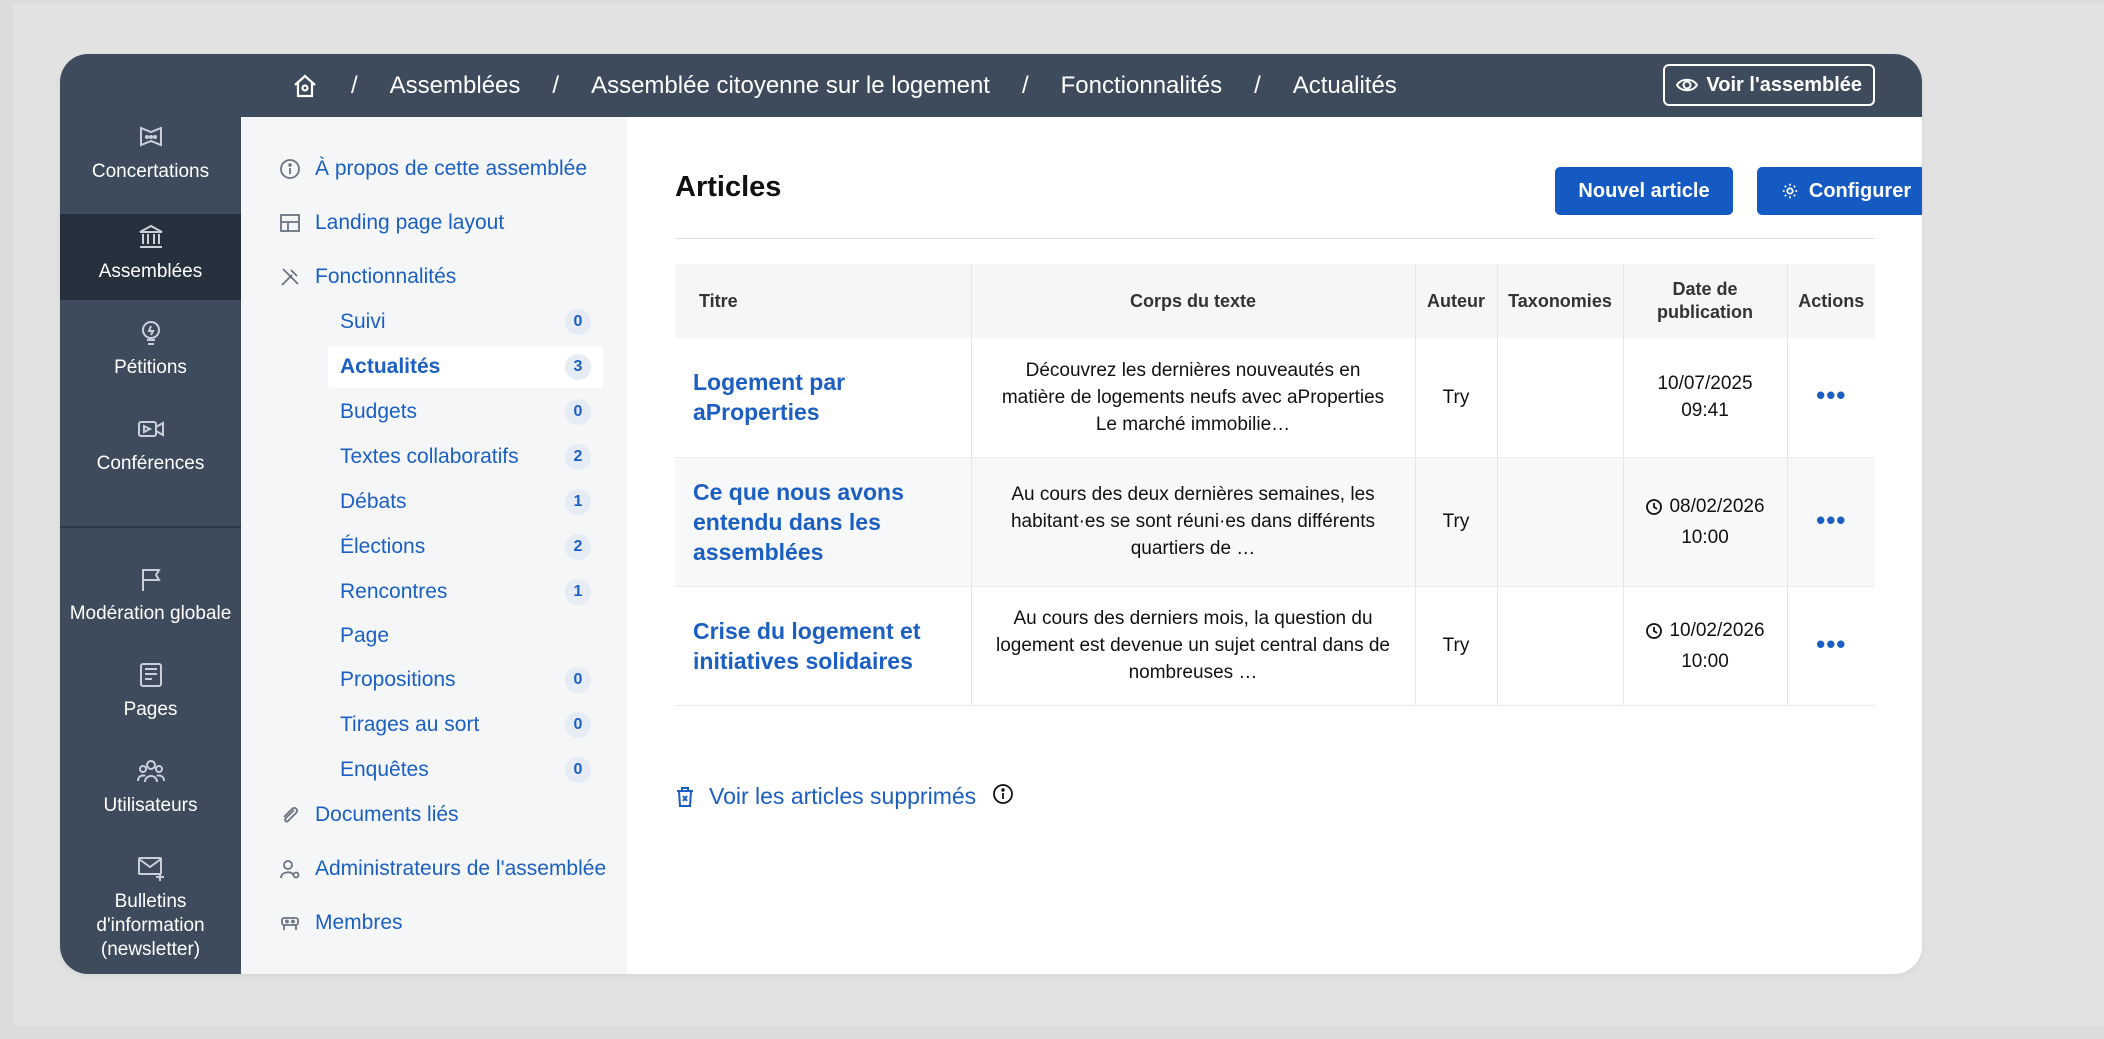  I want to click on subnav-members: Membres, so click(341, 923).